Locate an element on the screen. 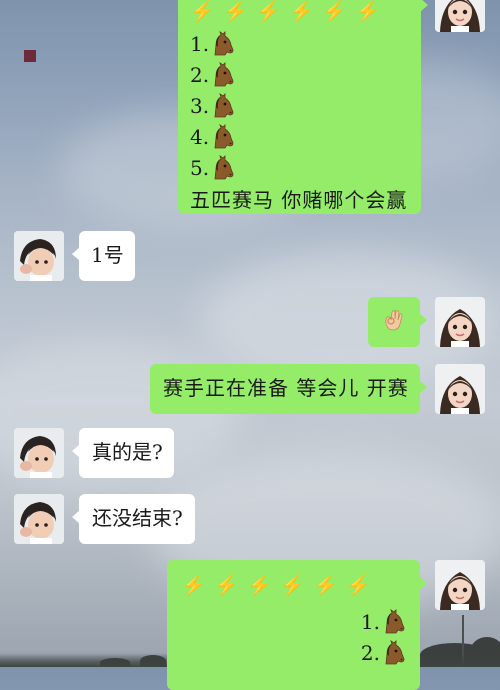 This screenshot has width=500, height=690. message-bubble-really: 真的是? is located at coordinates (123, 453).